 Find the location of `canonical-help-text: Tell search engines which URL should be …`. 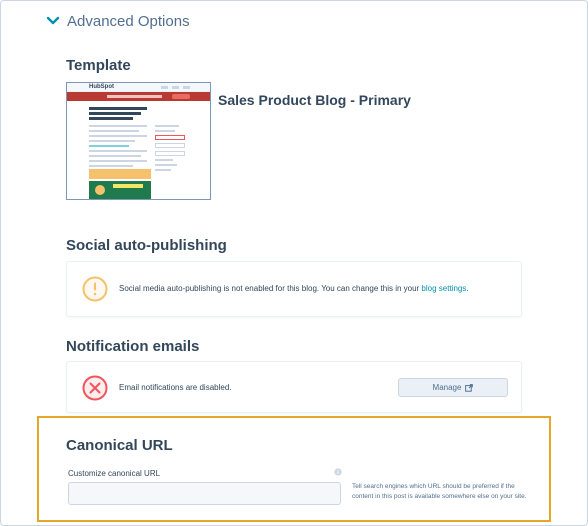

canonical-help-text: Tell search engines which URL should be … is located at coordinates (439, 491).